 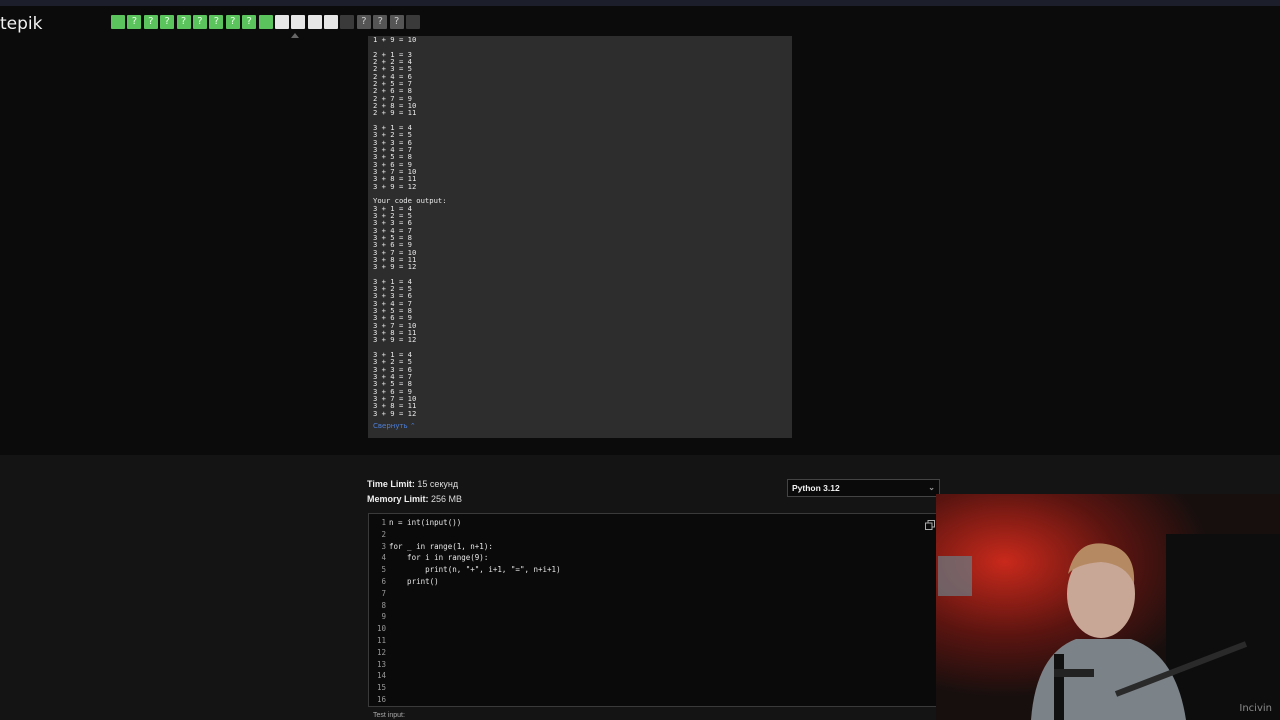 What do you see at coordinates (930, 525) in the screenshot?
I see `copy-icon` at bounding box center [930, 525].